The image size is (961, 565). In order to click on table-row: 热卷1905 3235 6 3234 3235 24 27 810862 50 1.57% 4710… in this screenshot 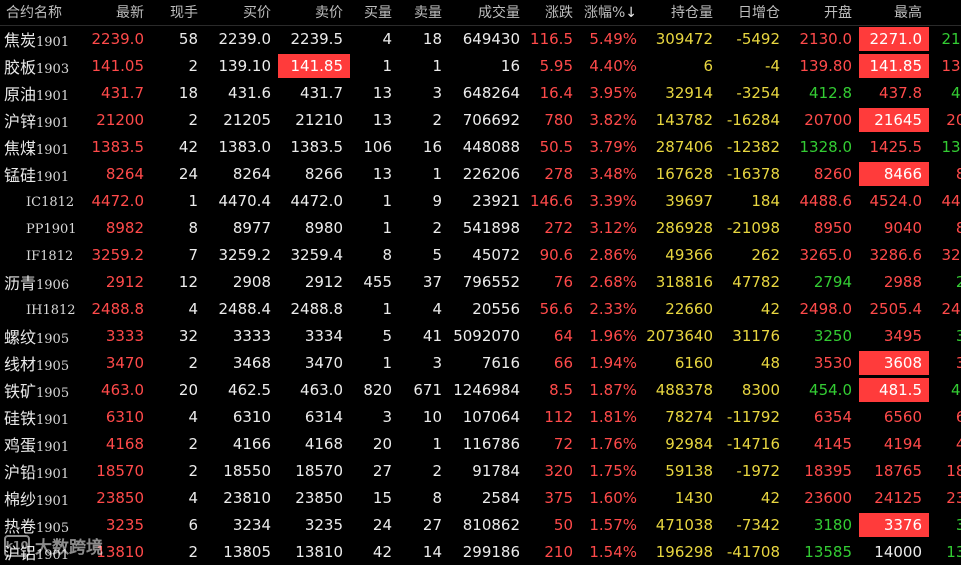, I will do `click(480, 524)`.